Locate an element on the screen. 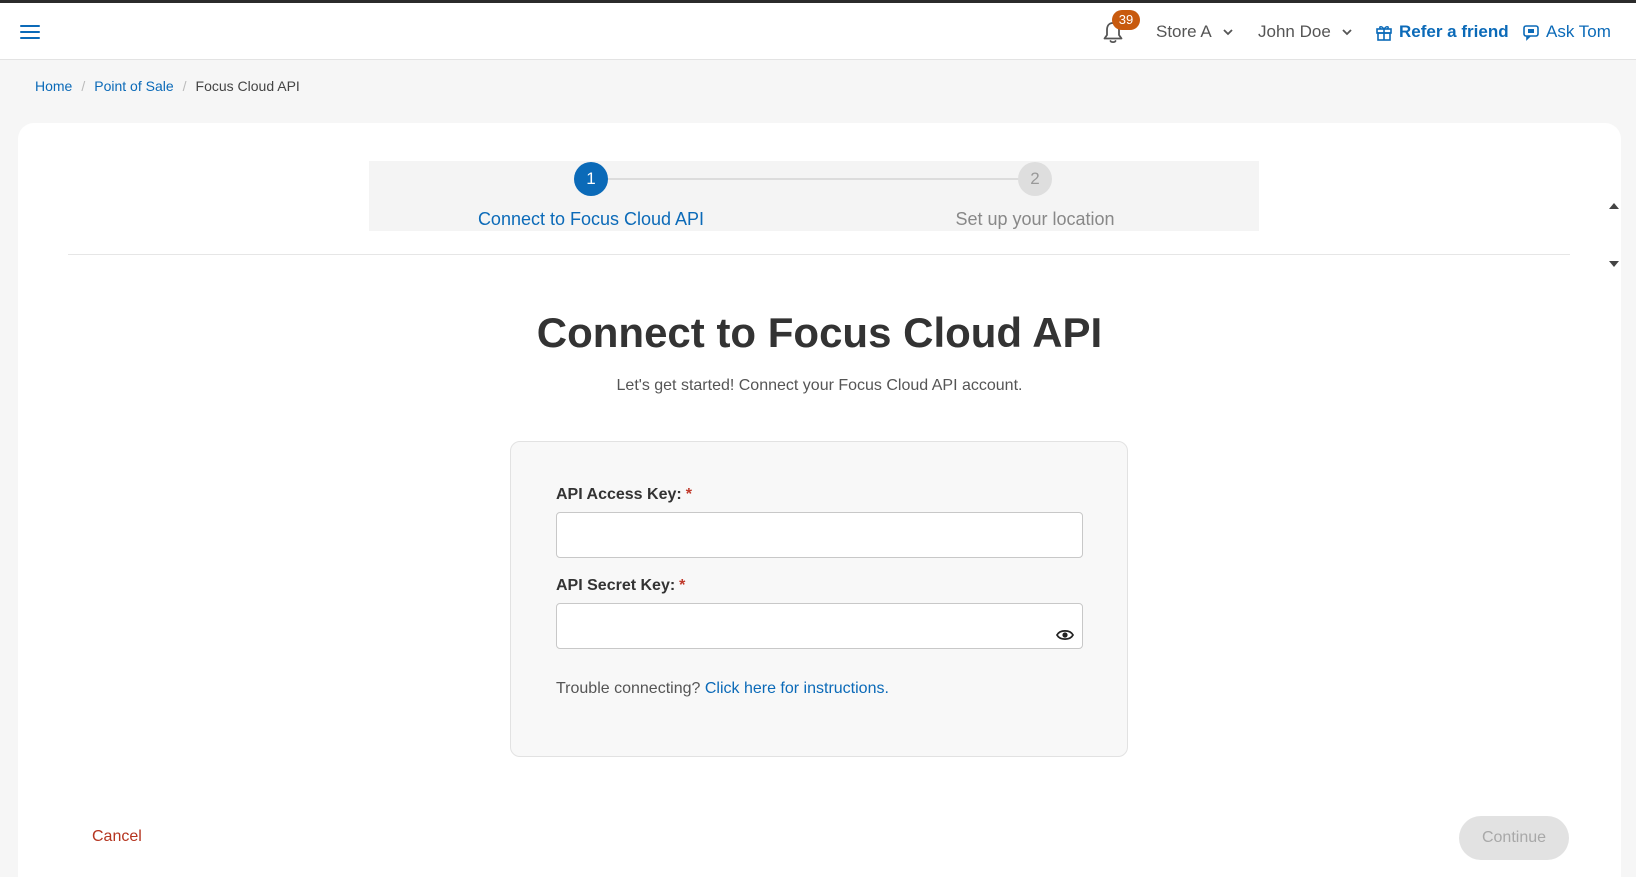 The width and height of the screenshot is (1636, 877). breadcrumb-point-of-sale-link: Point of Sale is located at coordinates (133, 86).